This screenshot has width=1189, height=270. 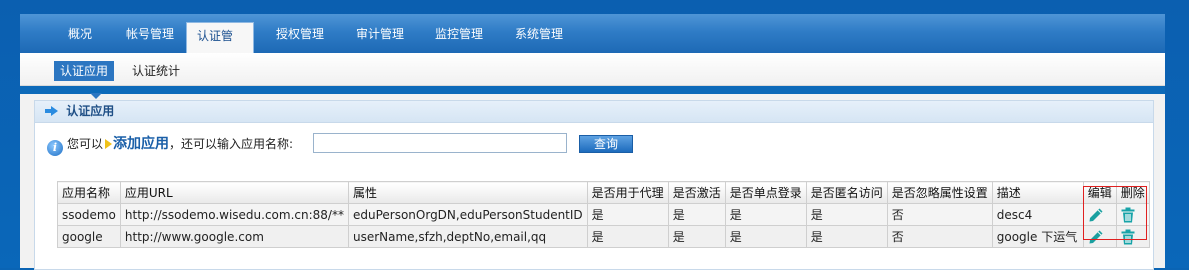 I want to click on cell-app-url: http://www.google.com, so click(x=234, y=236).